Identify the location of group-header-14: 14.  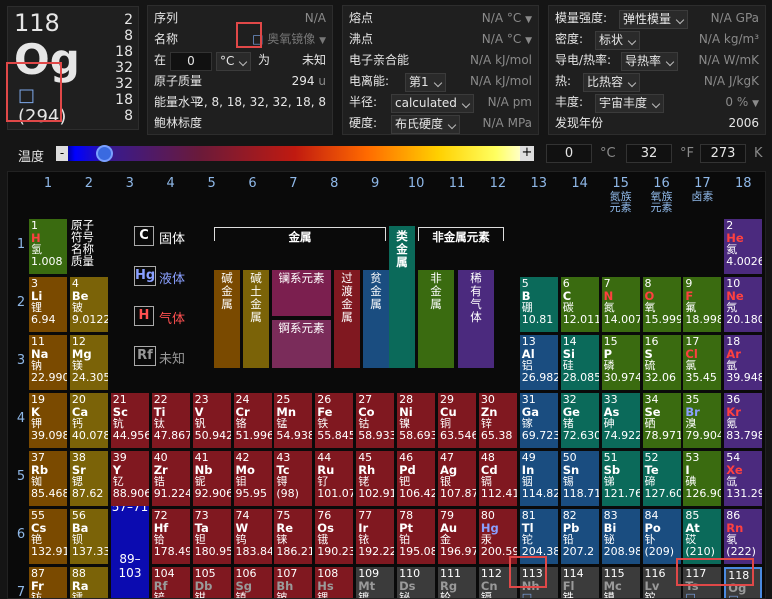
(580, 183).